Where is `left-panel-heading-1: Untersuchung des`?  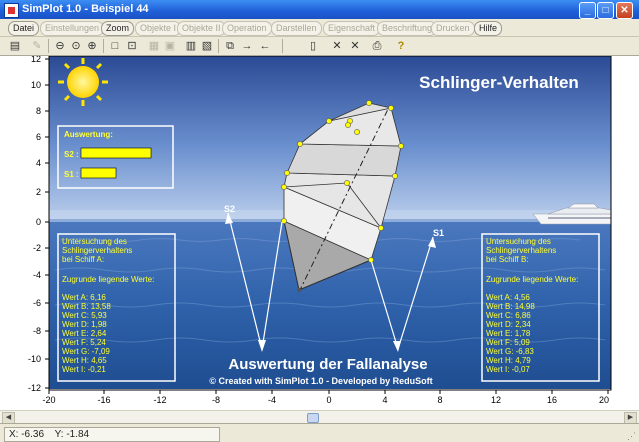
left-panel-heading-1: Untersuchung des is located at coordinates (94, 241).